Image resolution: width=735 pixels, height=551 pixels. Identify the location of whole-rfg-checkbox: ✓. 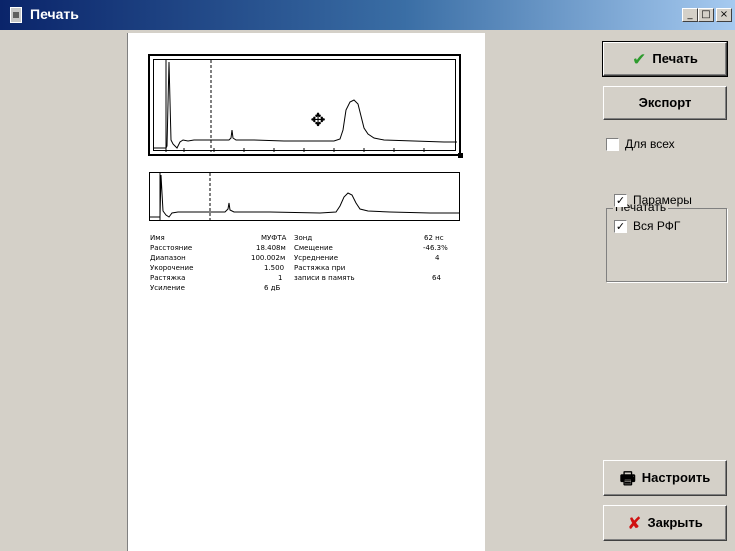
(620, 226).